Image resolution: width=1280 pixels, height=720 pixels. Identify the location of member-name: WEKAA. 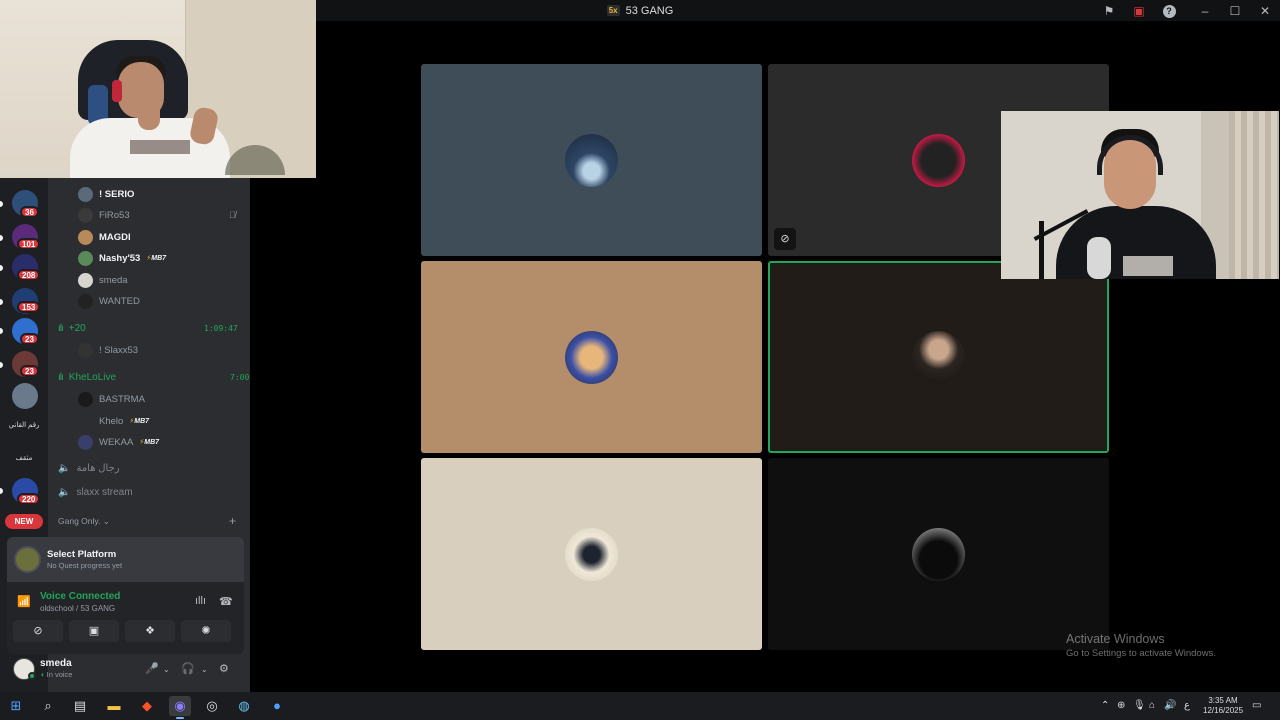
(116, 442).